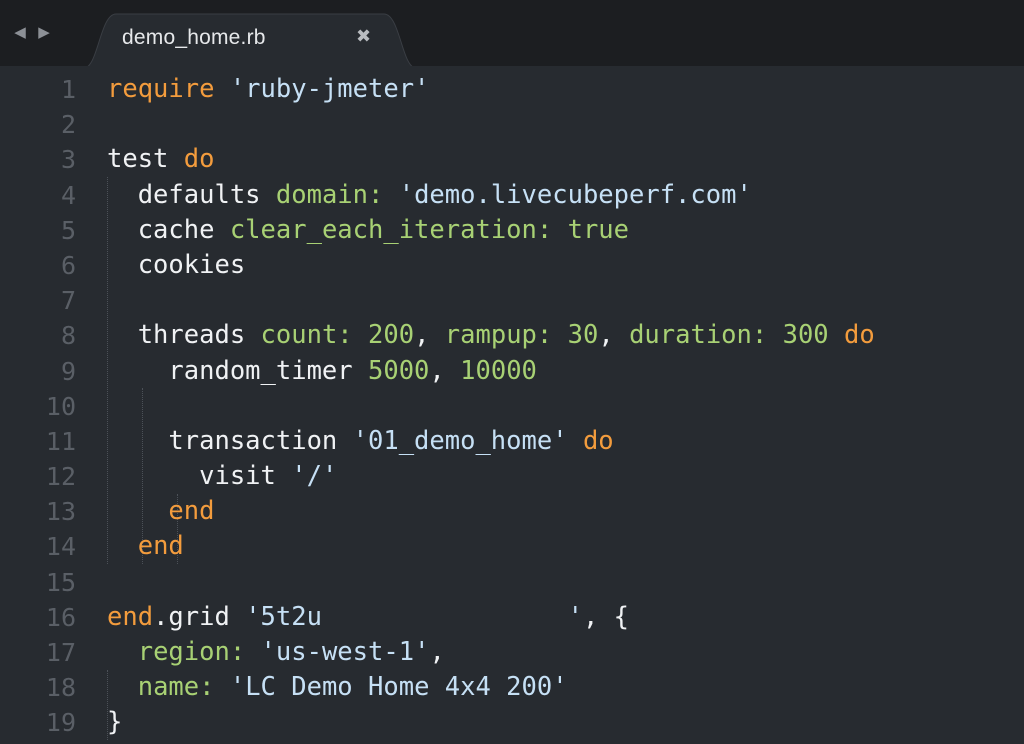 This screenshot has width=1024, height=744. What do you see at coordinates (565, 89) in the screenshot?
I see `code-line: require 'ruby-jmeter'` at bounding box center [565, 89].